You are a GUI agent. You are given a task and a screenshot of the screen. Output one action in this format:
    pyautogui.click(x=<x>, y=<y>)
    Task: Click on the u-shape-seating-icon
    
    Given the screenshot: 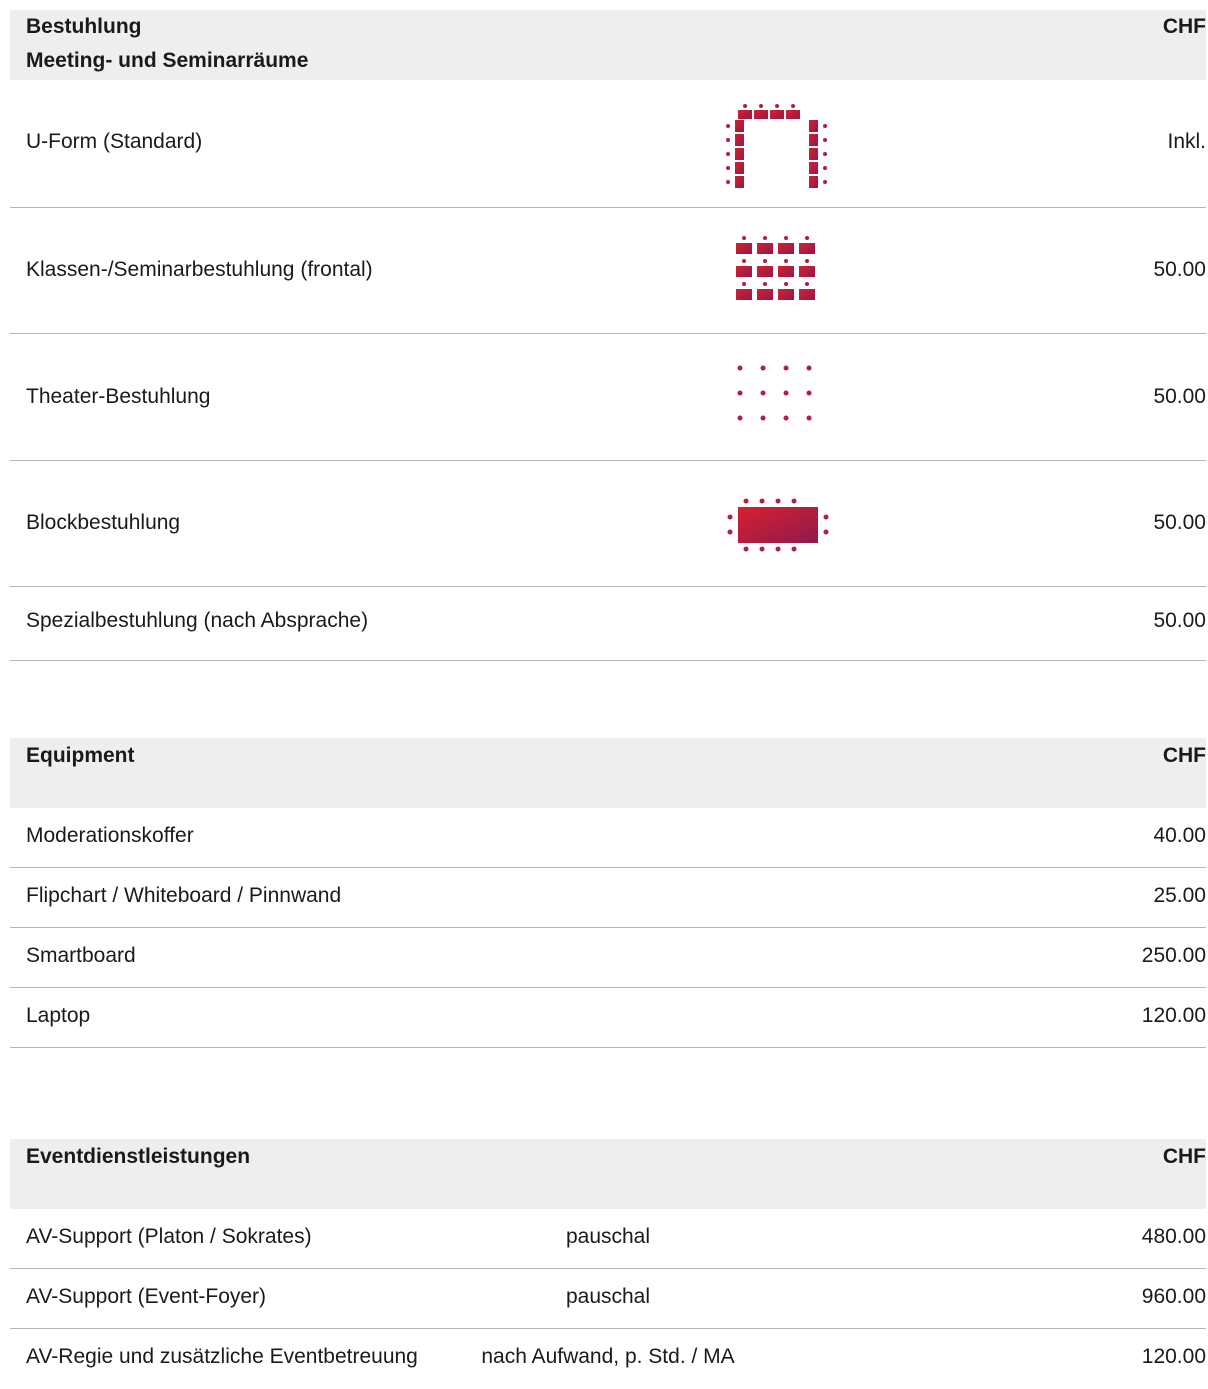 What is the action you would take?
    pyautogui.click(x=775, y=147)
    